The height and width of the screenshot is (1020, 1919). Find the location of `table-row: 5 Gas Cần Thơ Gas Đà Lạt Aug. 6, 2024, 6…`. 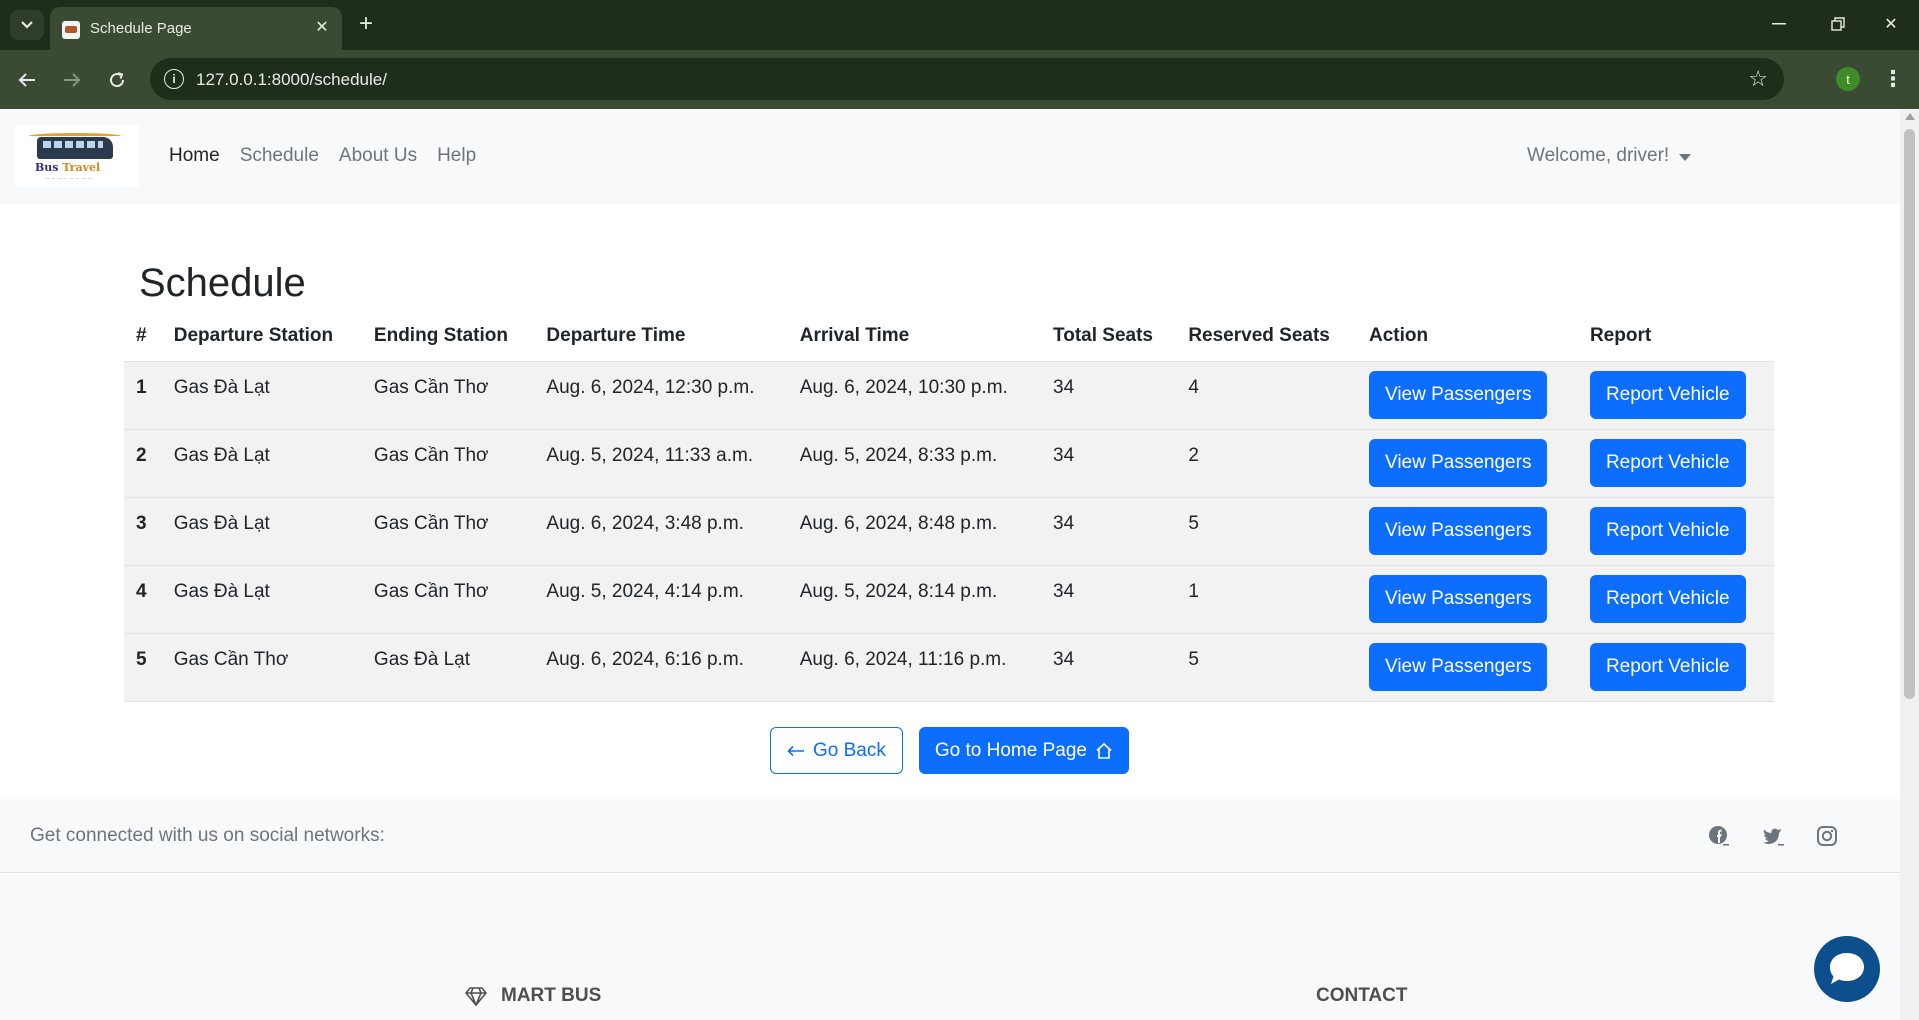

table-row: 5 Gas Cần Thơ Gas Đà Lạt Aug. 6, 2024, 6… is located at coordinates (949, 667).